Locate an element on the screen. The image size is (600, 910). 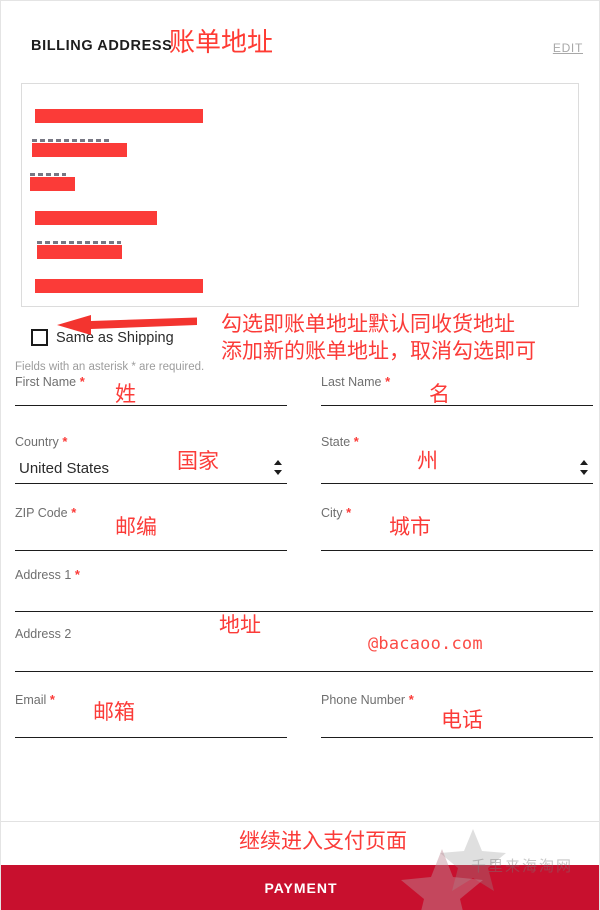
field-address-2: Address 2 地址 is located at coordinates (304, 643).